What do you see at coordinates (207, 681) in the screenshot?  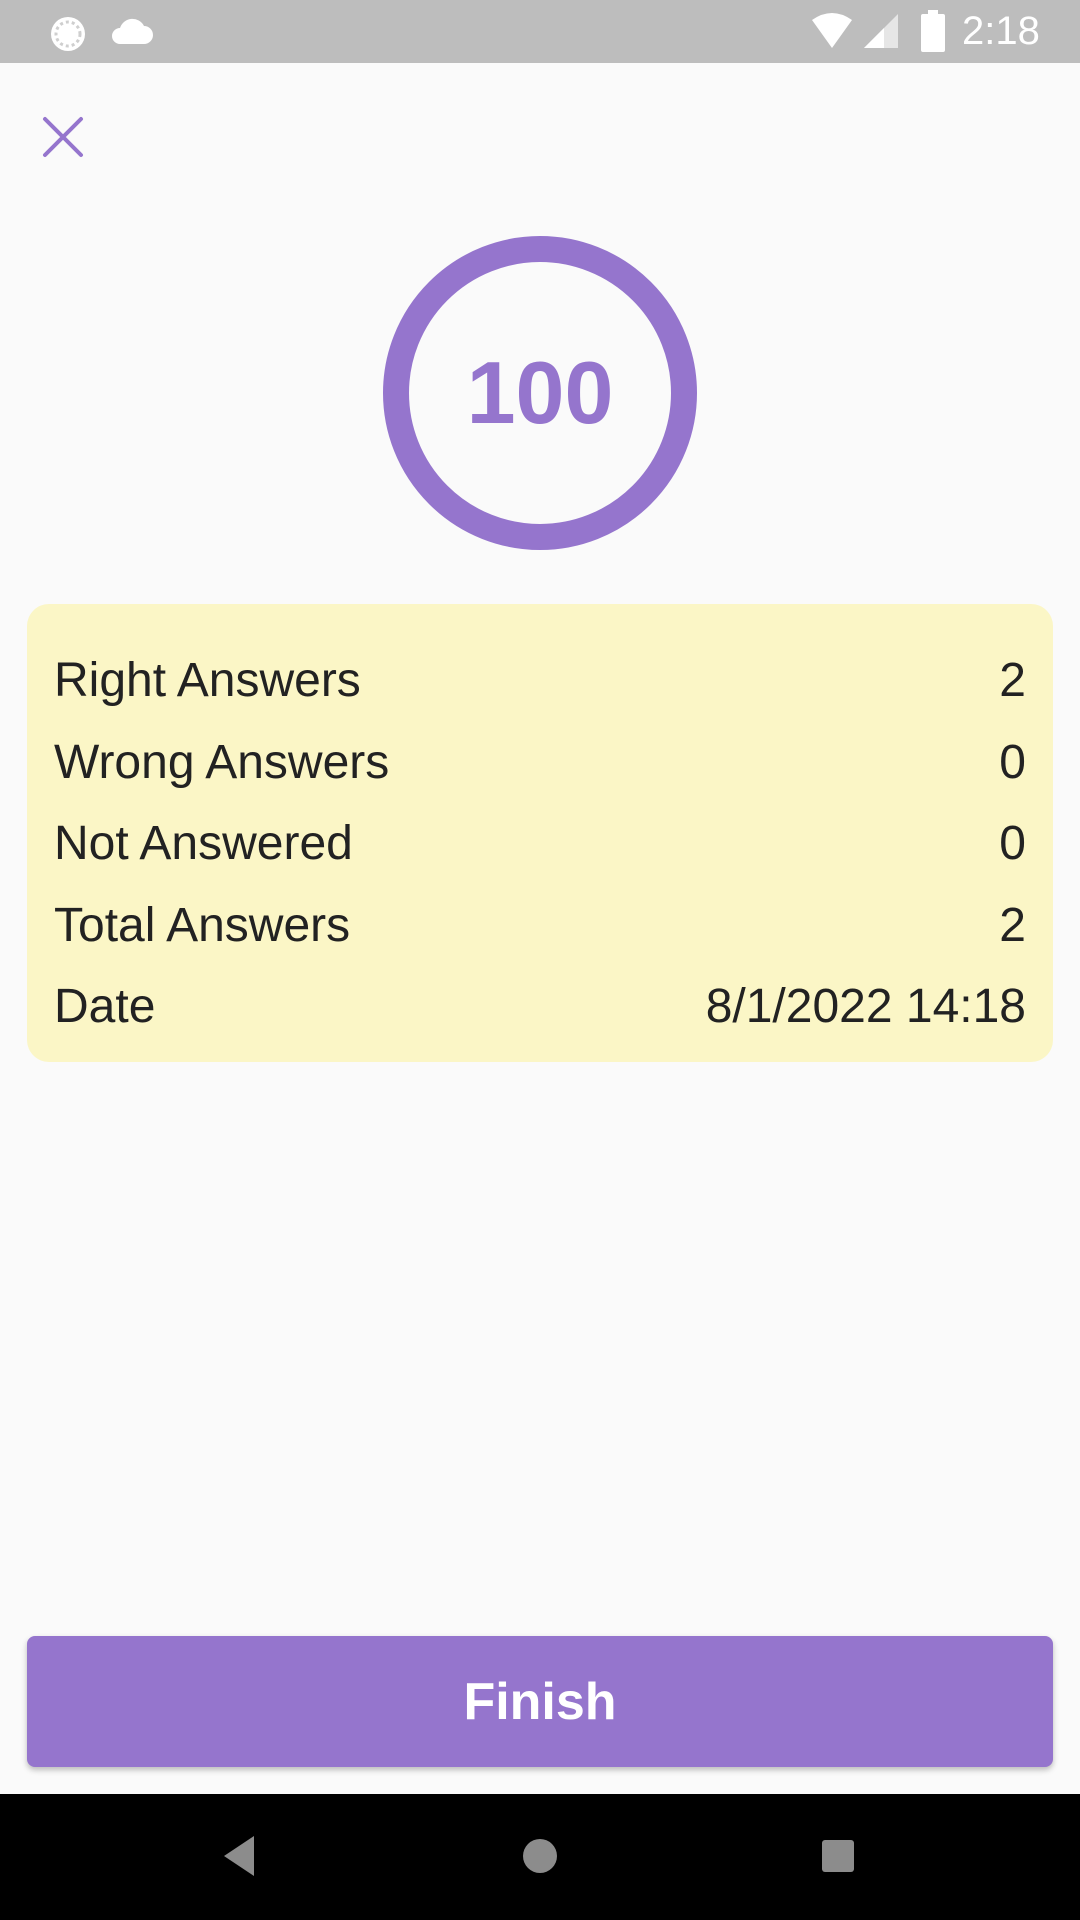 I see `result-label: Right Answers` at bounding box center [207, 681].